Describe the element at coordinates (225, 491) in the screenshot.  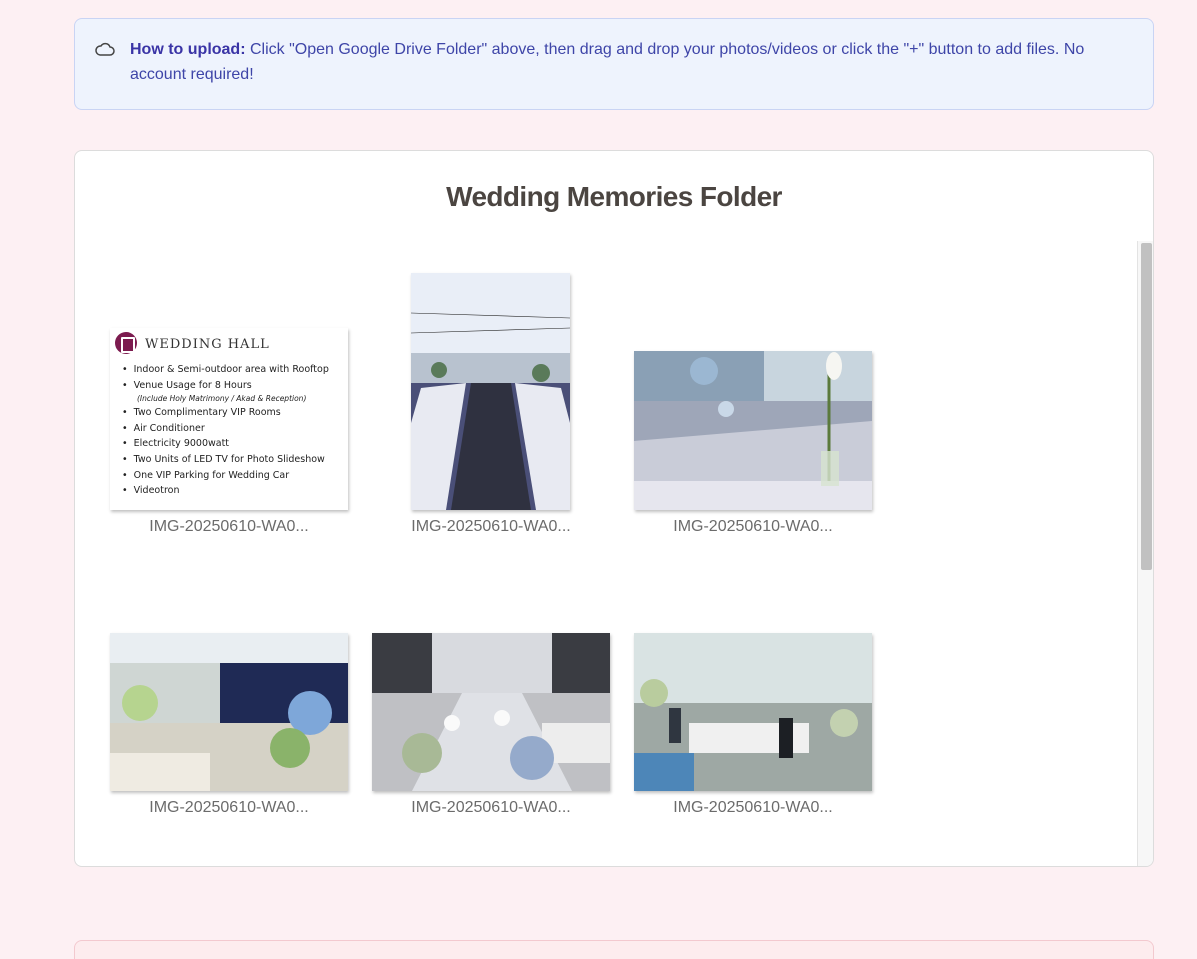
I see `poster-item: Videotron` at that location.